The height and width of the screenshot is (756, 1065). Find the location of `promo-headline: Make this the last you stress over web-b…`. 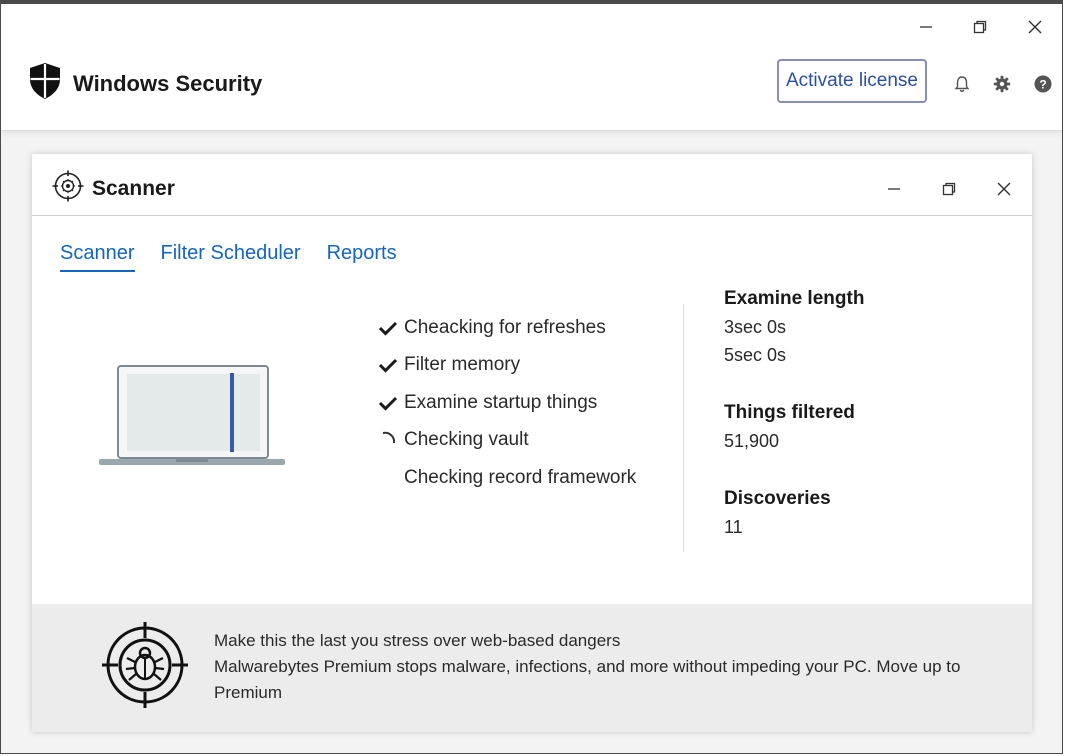

promo-headline: Make this the last you stress over web-b… is located at coordinates (417, 640).